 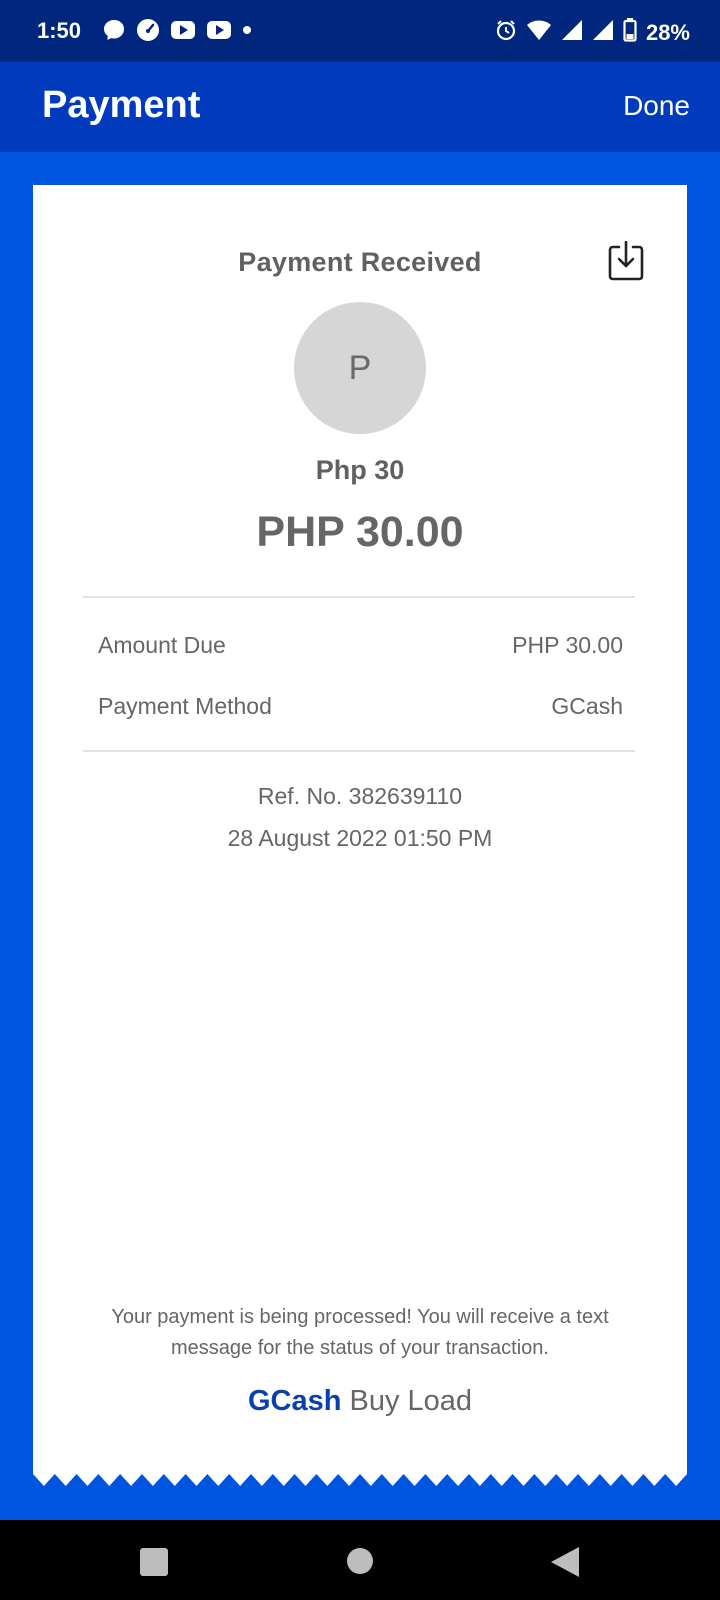 I want to click on speedometer-icon, so click(x=148, y=30).